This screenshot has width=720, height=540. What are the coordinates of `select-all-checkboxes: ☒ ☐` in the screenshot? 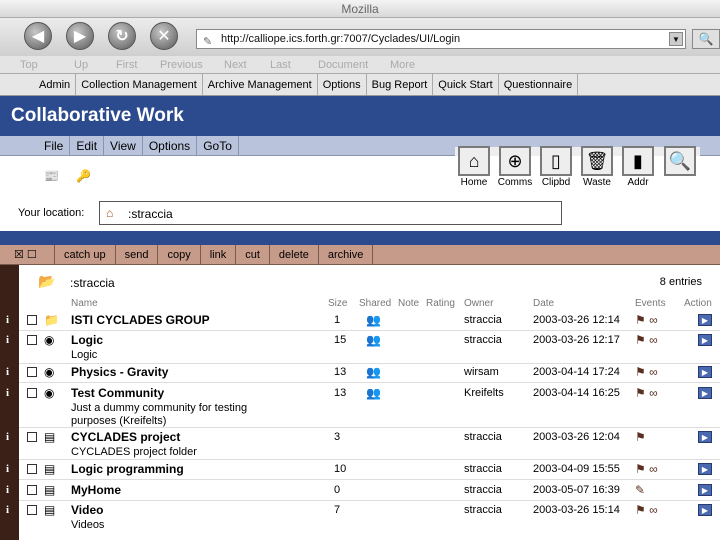 It's located at (27, 254).